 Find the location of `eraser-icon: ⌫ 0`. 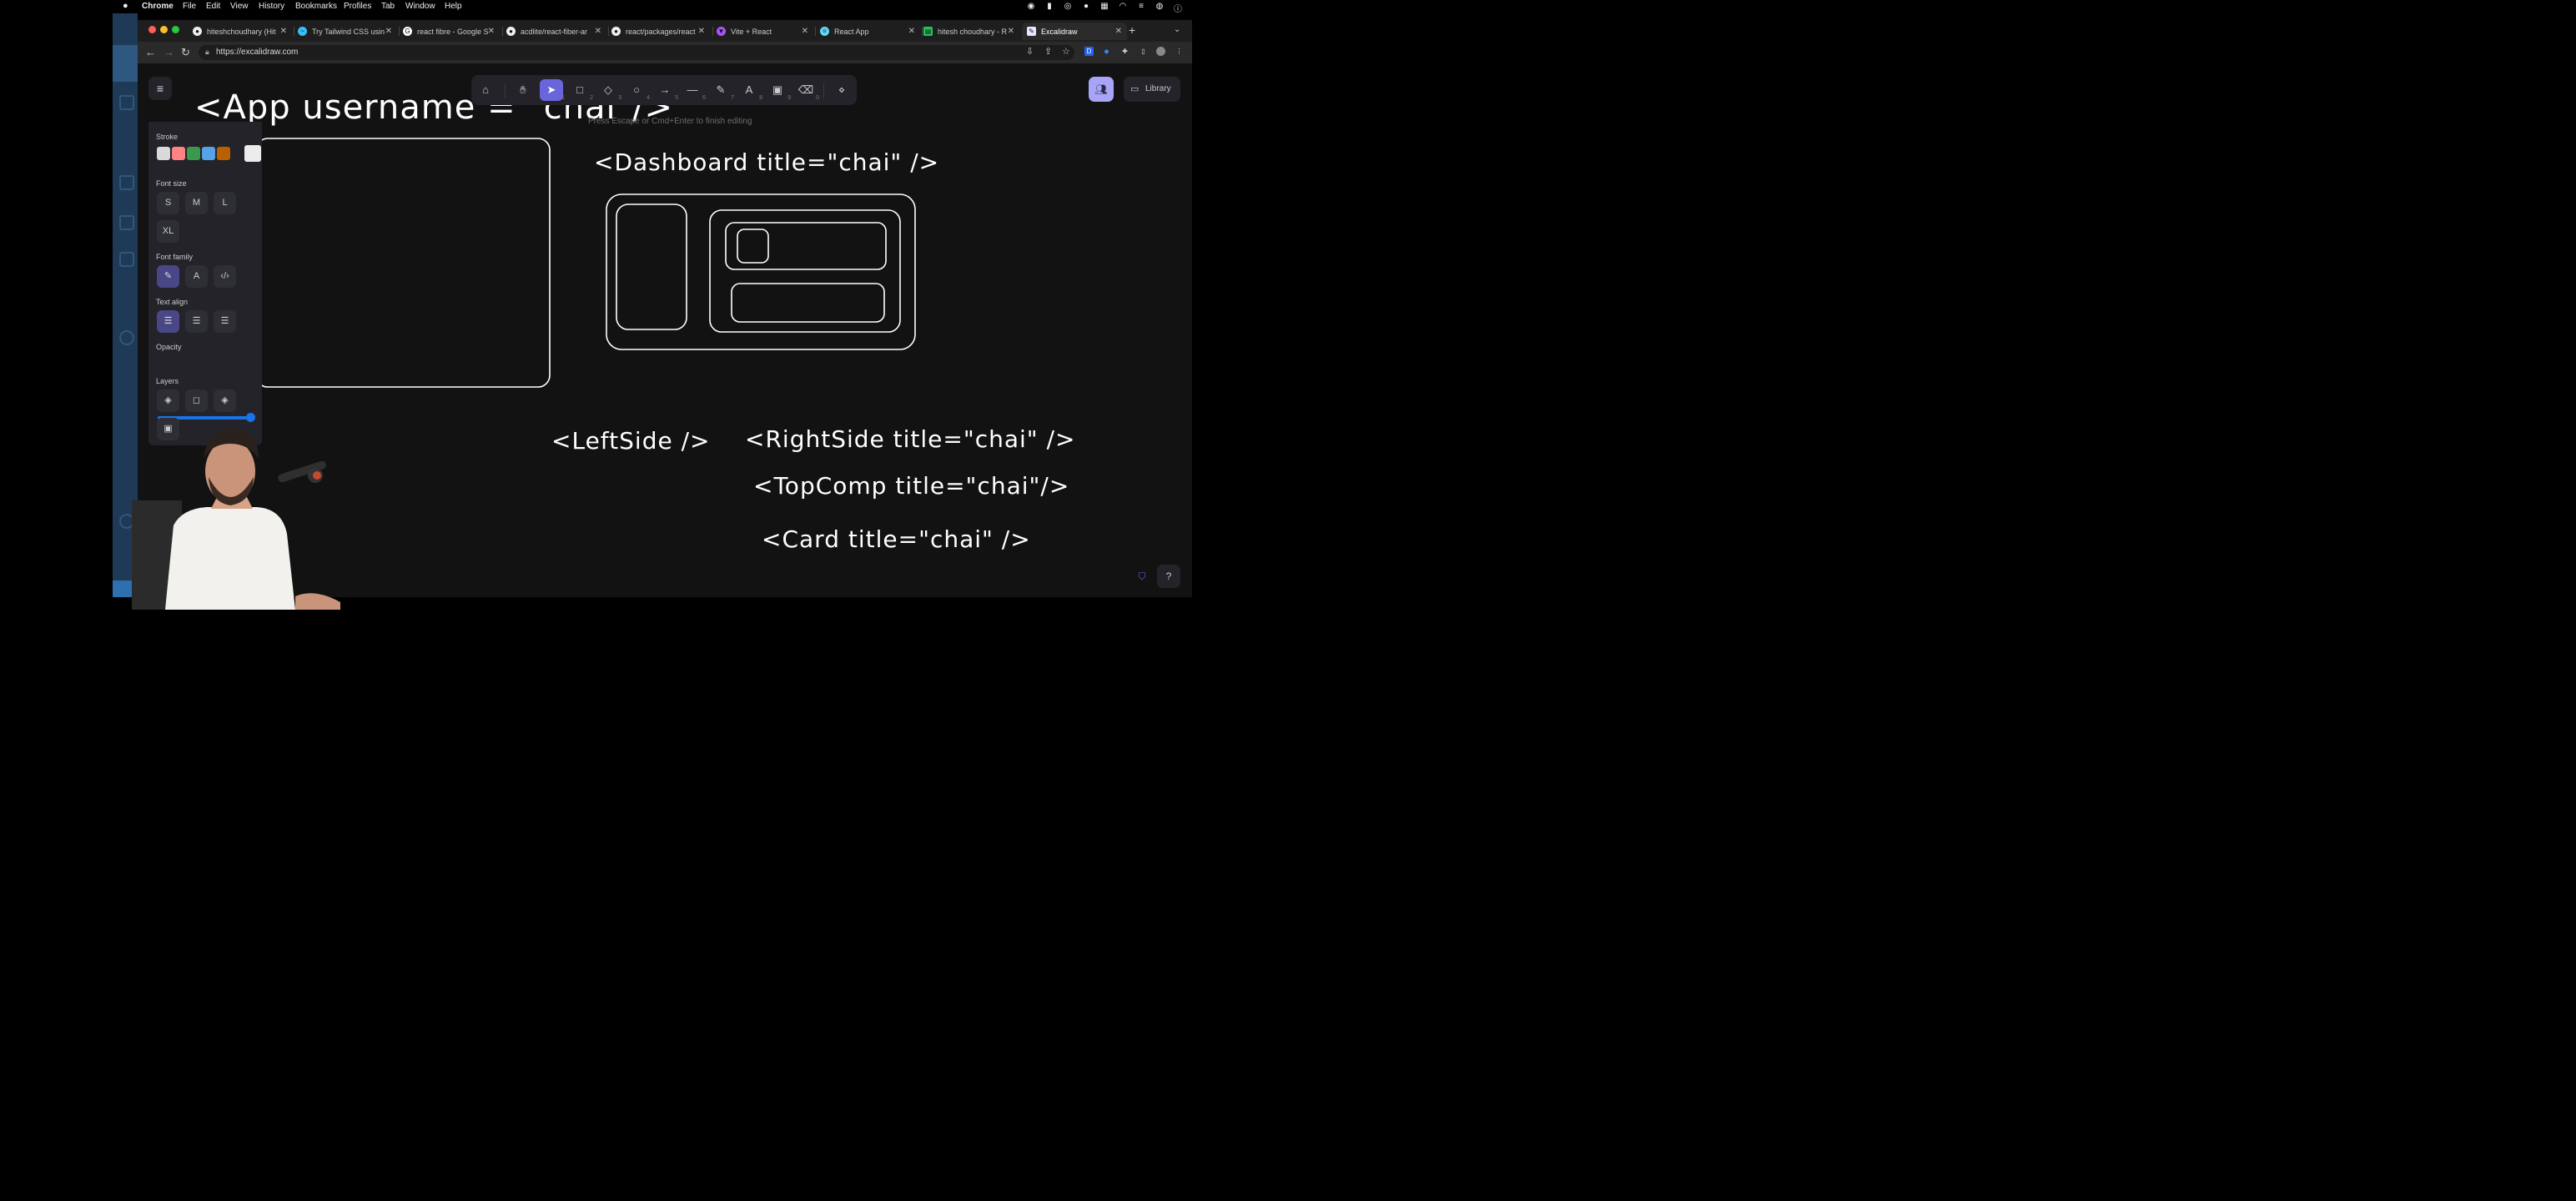

eraser-icon: ⌫ 0 is located at coordinates (806, 90).